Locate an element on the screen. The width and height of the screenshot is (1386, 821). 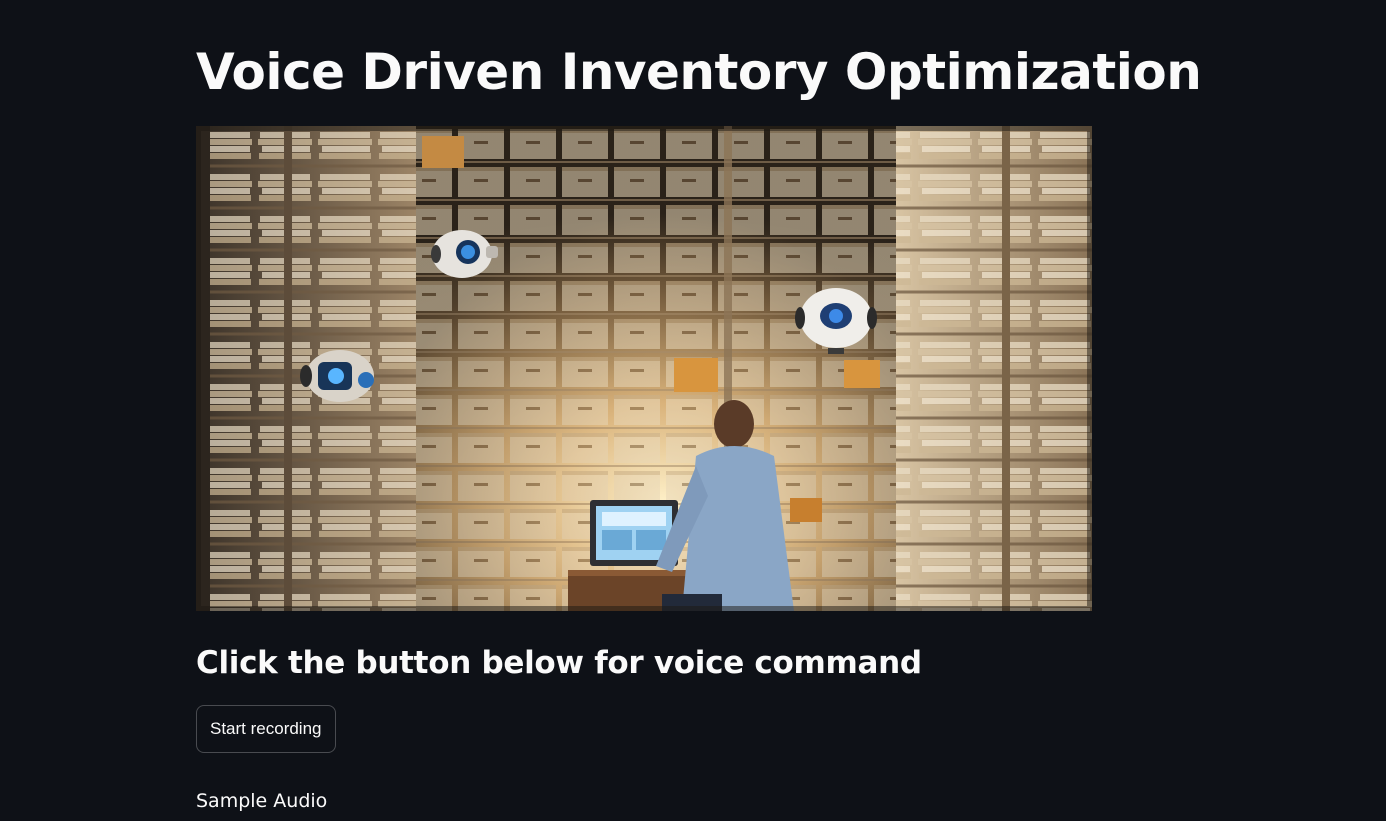
voice-command-heading: Click the button below for voice command is located at coordinates (559, 663).